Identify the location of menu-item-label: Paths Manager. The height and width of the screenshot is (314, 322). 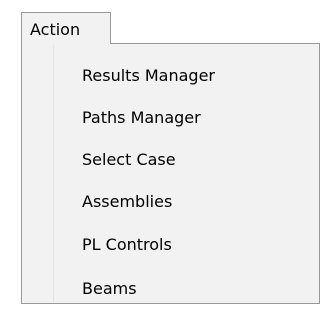
(141, 117).